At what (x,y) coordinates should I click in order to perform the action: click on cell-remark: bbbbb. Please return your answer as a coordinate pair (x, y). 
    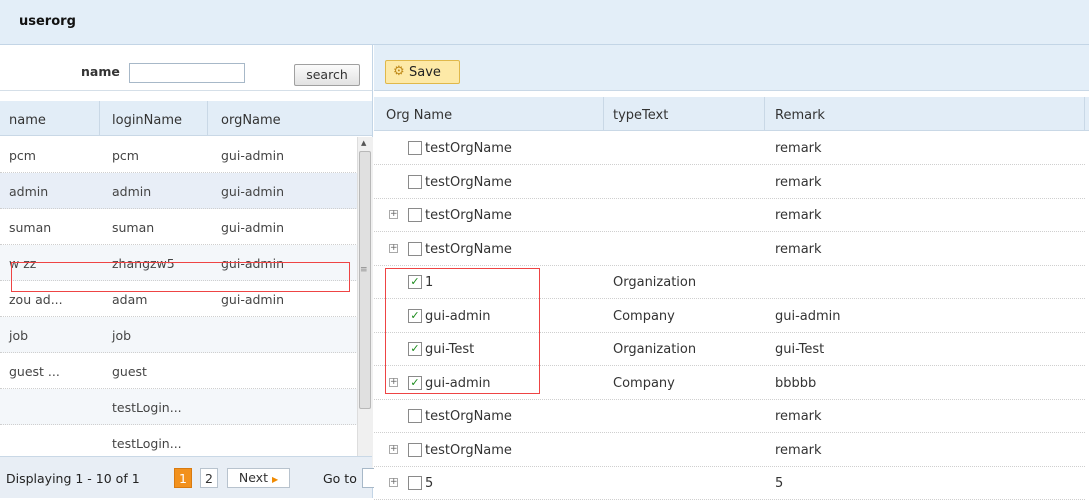
    Looking at the image, I should click on (796, 383).